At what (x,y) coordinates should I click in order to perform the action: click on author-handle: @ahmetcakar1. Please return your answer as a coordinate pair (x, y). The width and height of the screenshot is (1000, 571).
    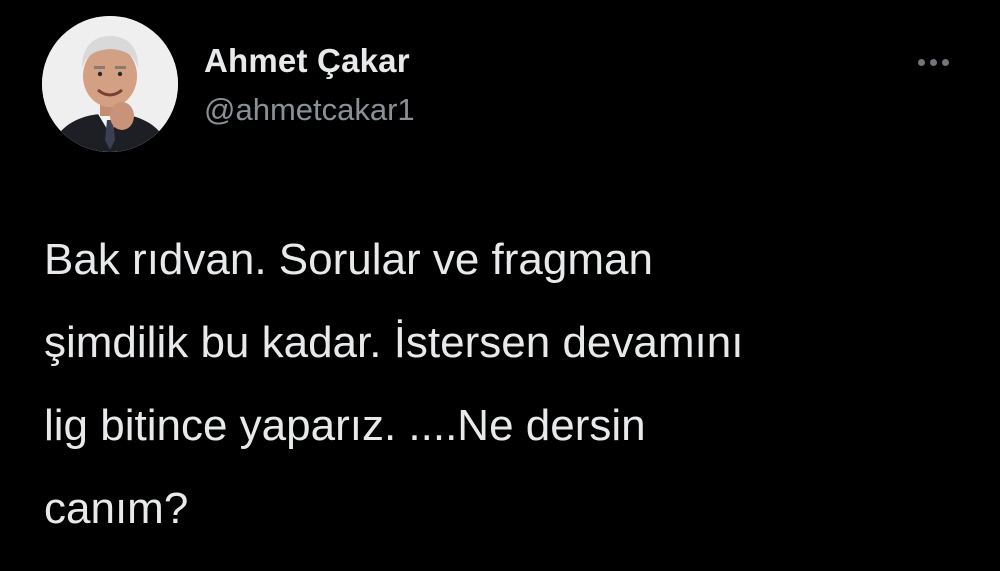
    Looking at the image, I should click on (309, 110).